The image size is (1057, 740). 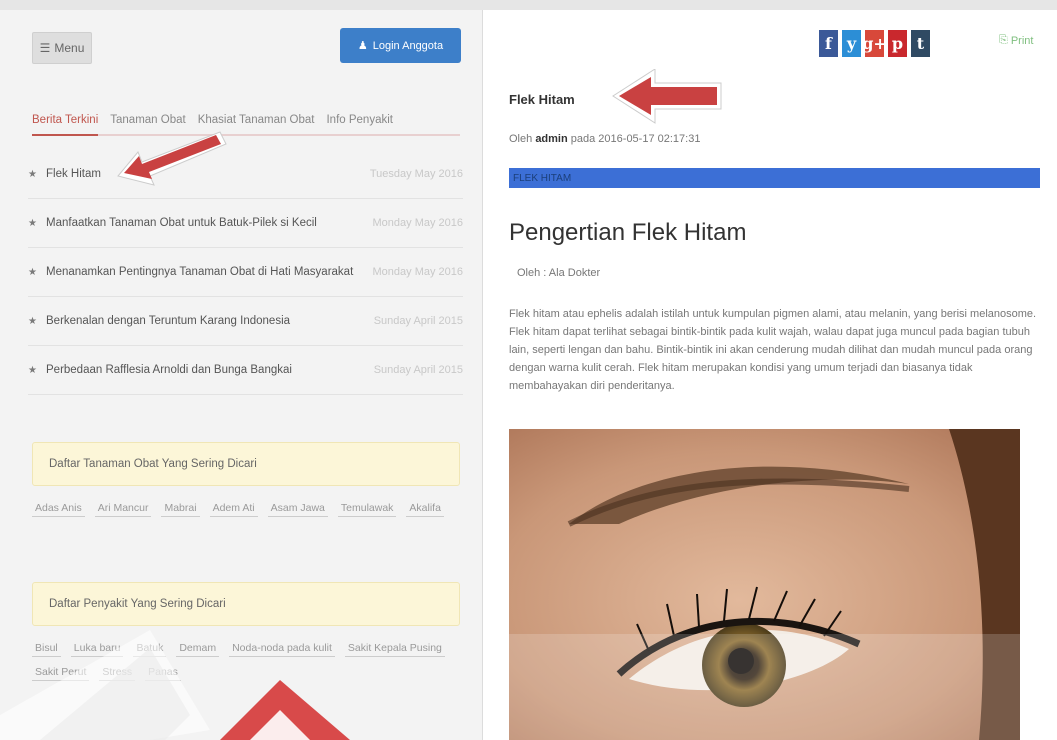 What do you see at coordinates (97, 649) in the screenshot?
I see `tag-link: Luka baru` at bounding box center [97, 649].